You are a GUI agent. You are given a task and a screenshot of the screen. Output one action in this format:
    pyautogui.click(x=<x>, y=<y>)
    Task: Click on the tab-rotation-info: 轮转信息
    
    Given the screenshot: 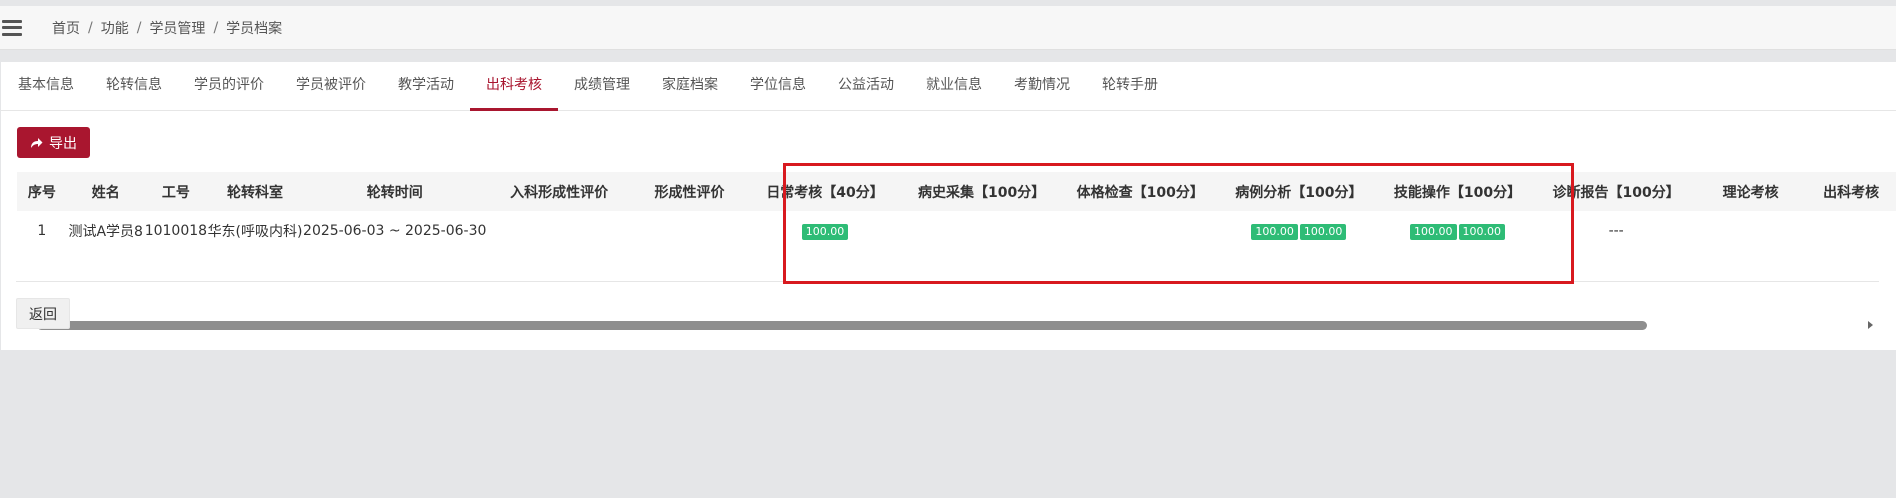 What is the action you would take?
    pyautogui.click(x=134, y=86)
    